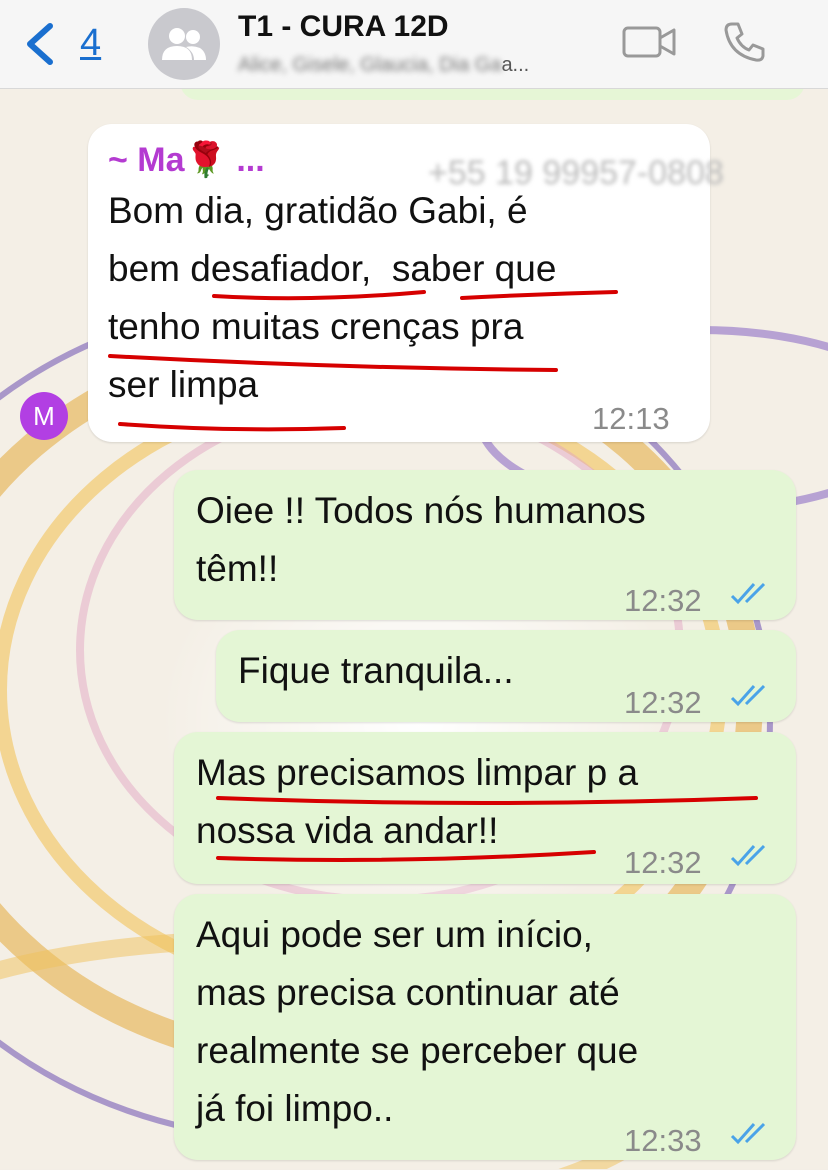 The height and width of the screenshot is (1170, 828). I want to click on back-button: 4, so click(61, 44).